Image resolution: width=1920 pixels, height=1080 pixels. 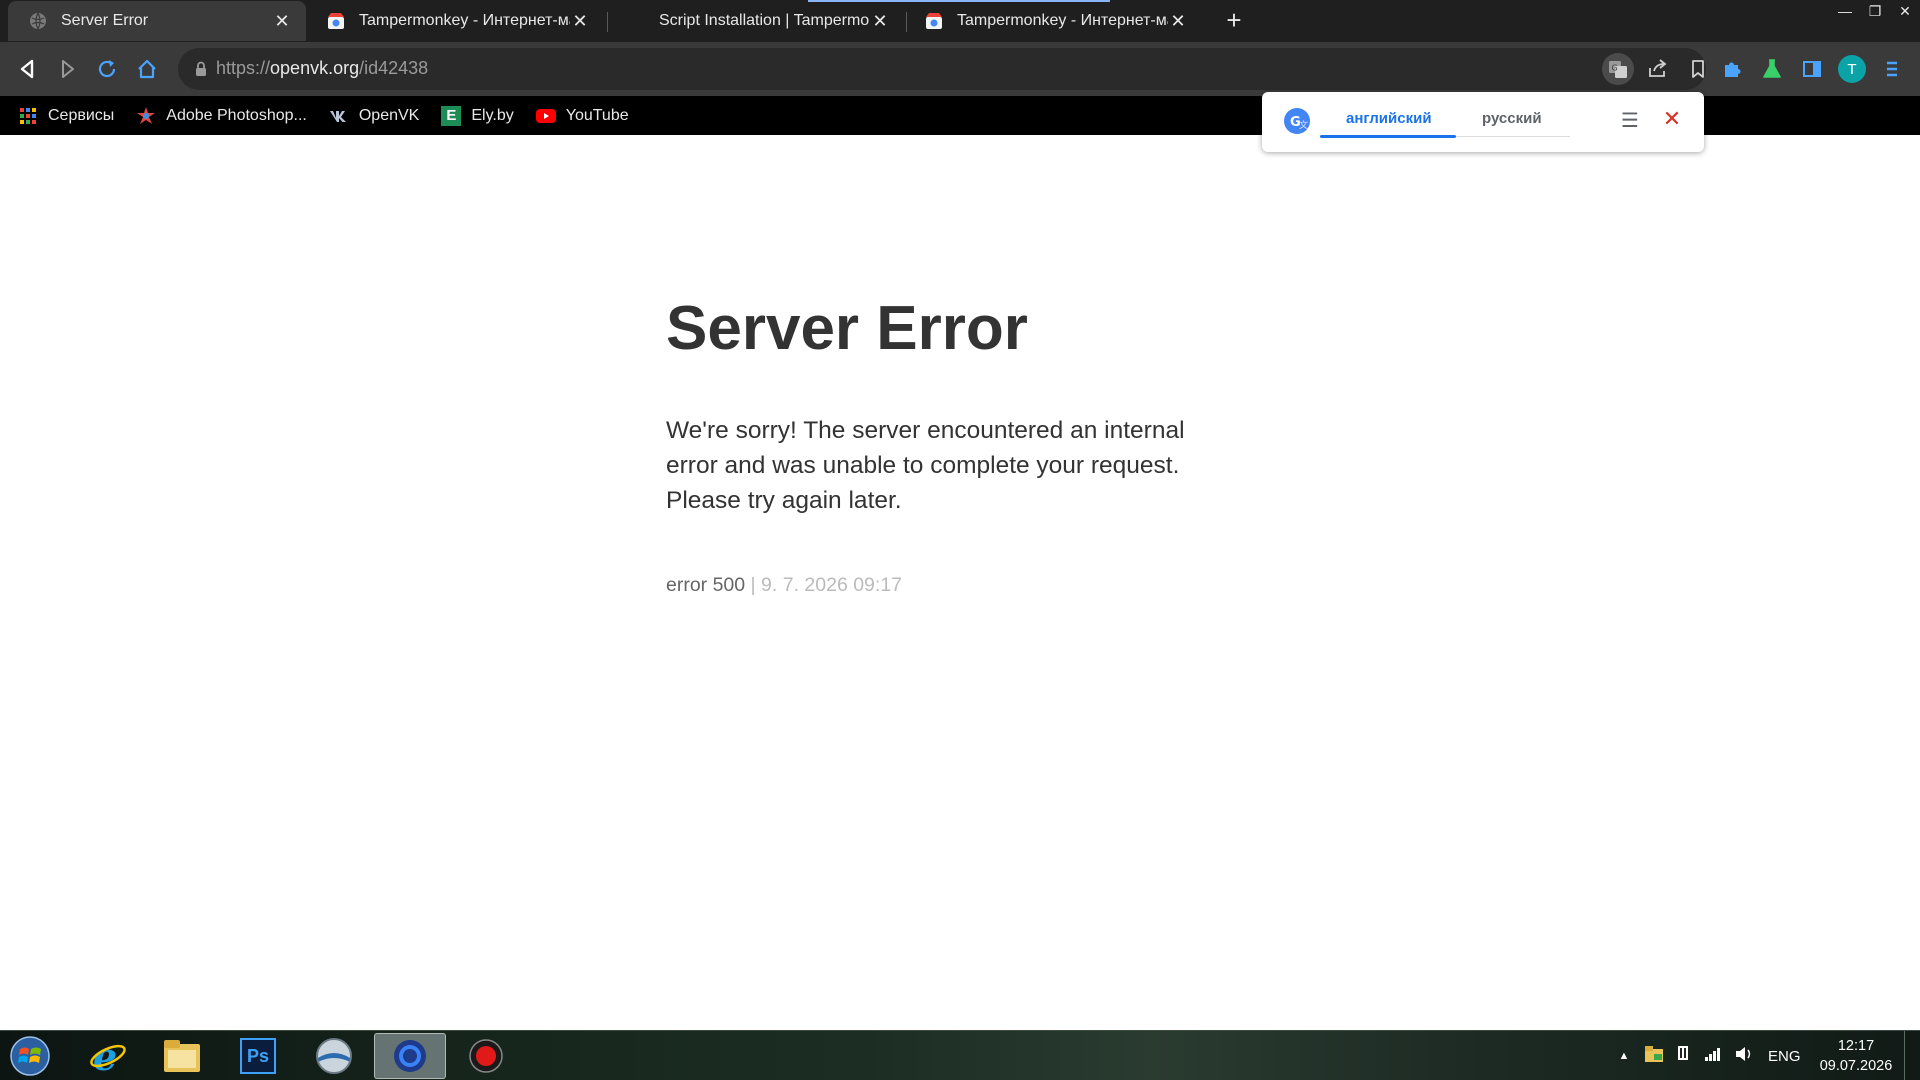 What do you see at coordinates (28, 116) in the screenshot?
I see `apps-grid-icon` at bounding box center [28, 116].